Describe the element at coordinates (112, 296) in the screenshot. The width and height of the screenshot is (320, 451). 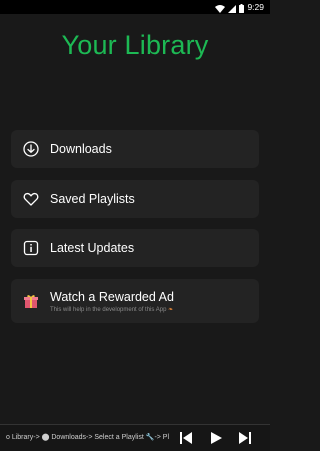
I see `rewarded-ad-label: Watch a Rewarded Ad` at that location.